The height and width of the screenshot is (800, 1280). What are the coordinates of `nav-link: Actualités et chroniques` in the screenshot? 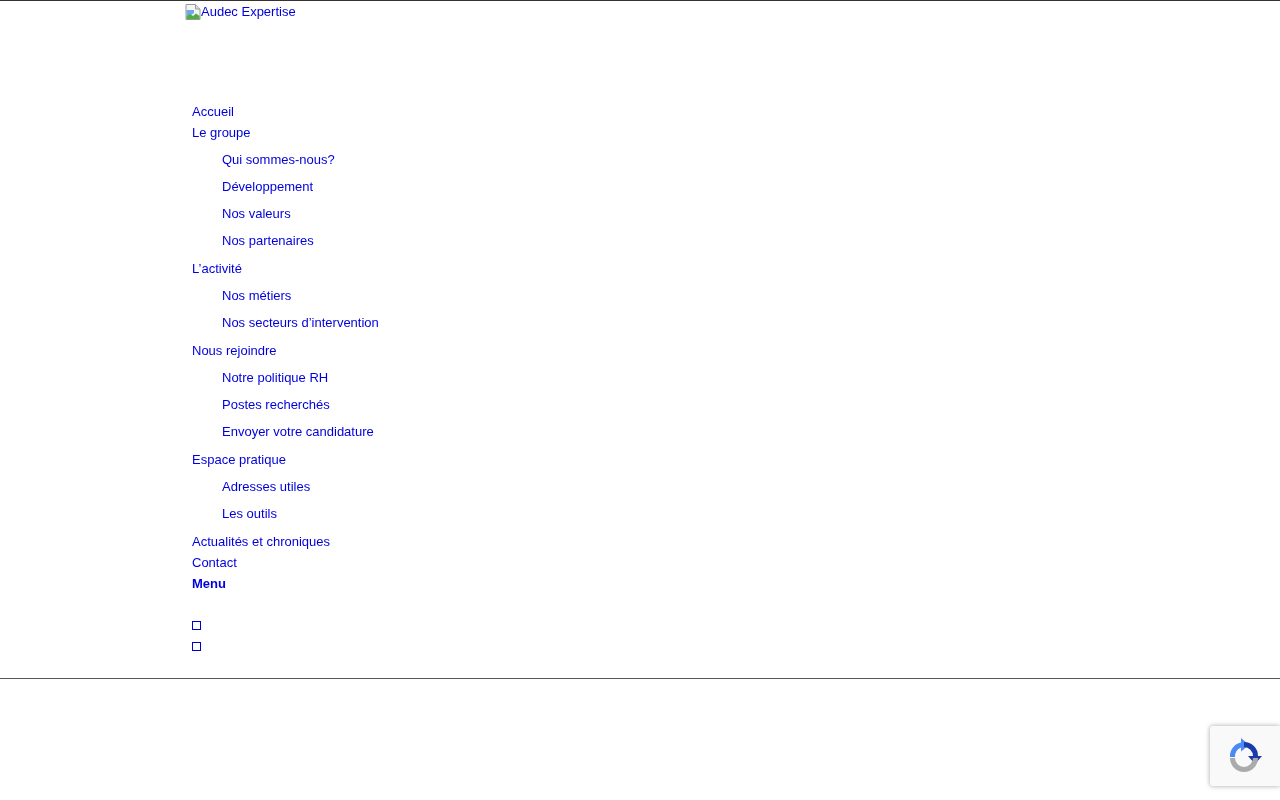 It's located at (261, 541).